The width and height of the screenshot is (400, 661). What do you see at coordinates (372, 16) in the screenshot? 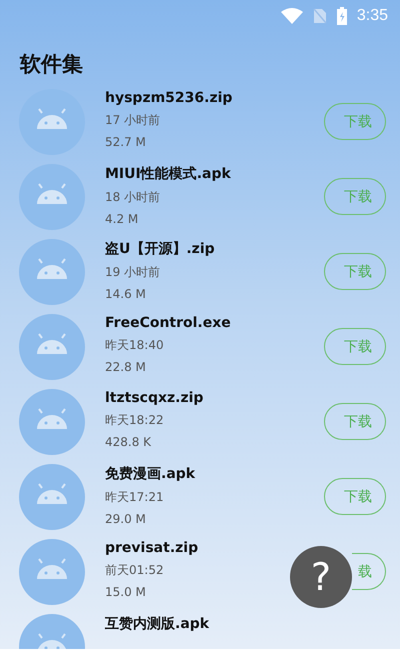
I see `clock-time: 3:35` at bounding box center [372, 16].